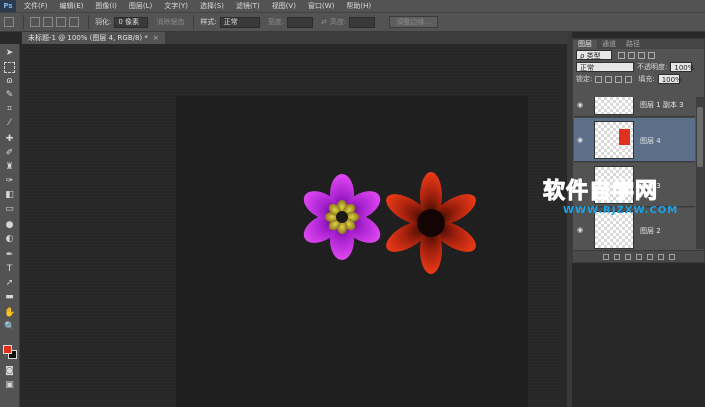 The image size is (705, 407). Describe the element at coordinates (300, 22) in the screenshot. I see `width-input` at that location.